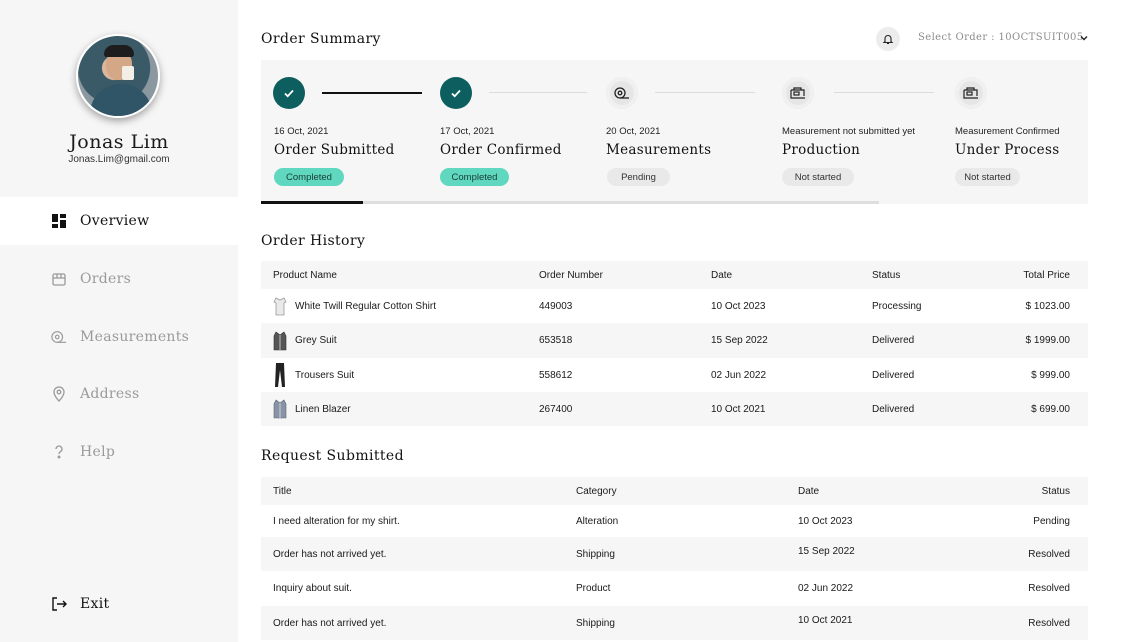 This screenshot has height=642, width=1140. Describe the element at coordinates (119, 159) in the screenshot. I see `user-email: Jonas.Lim@gmail.com` at that location.